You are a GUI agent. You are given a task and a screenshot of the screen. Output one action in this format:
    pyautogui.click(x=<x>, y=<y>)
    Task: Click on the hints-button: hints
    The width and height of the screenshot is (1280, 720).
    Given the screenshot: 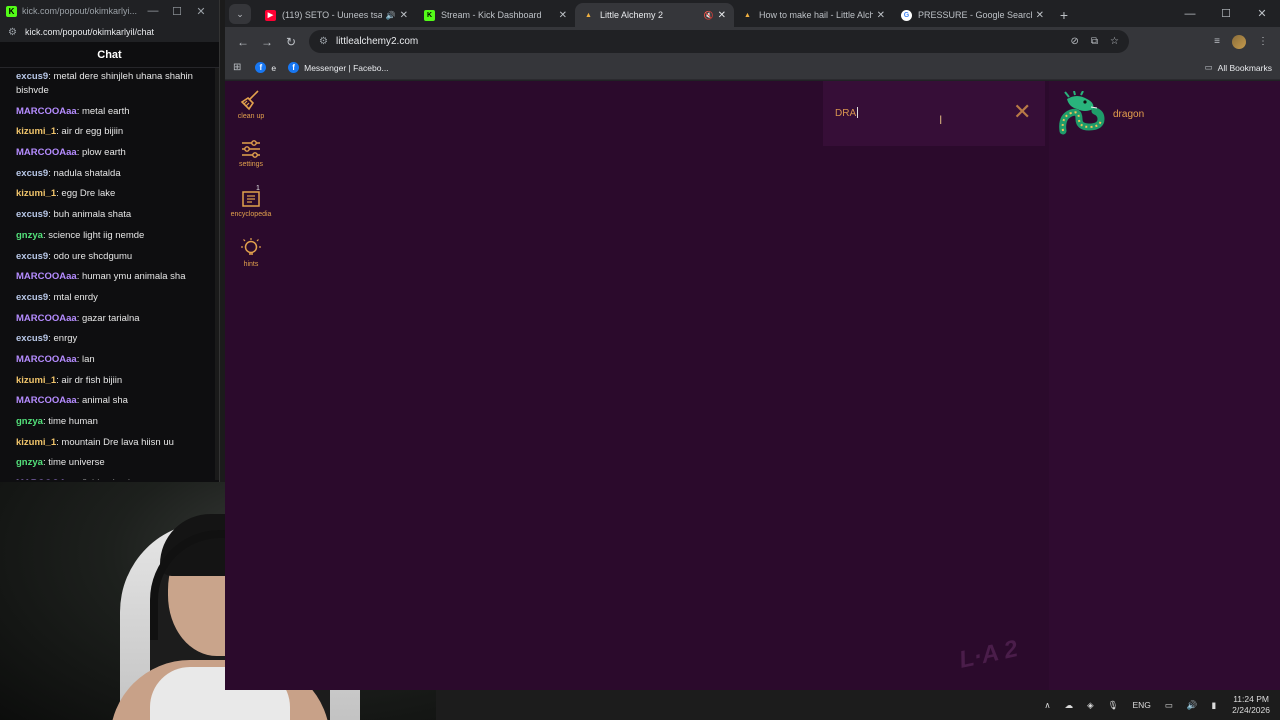 What is the action you would take?
    pyautogui.click(x=251, y=252)
    